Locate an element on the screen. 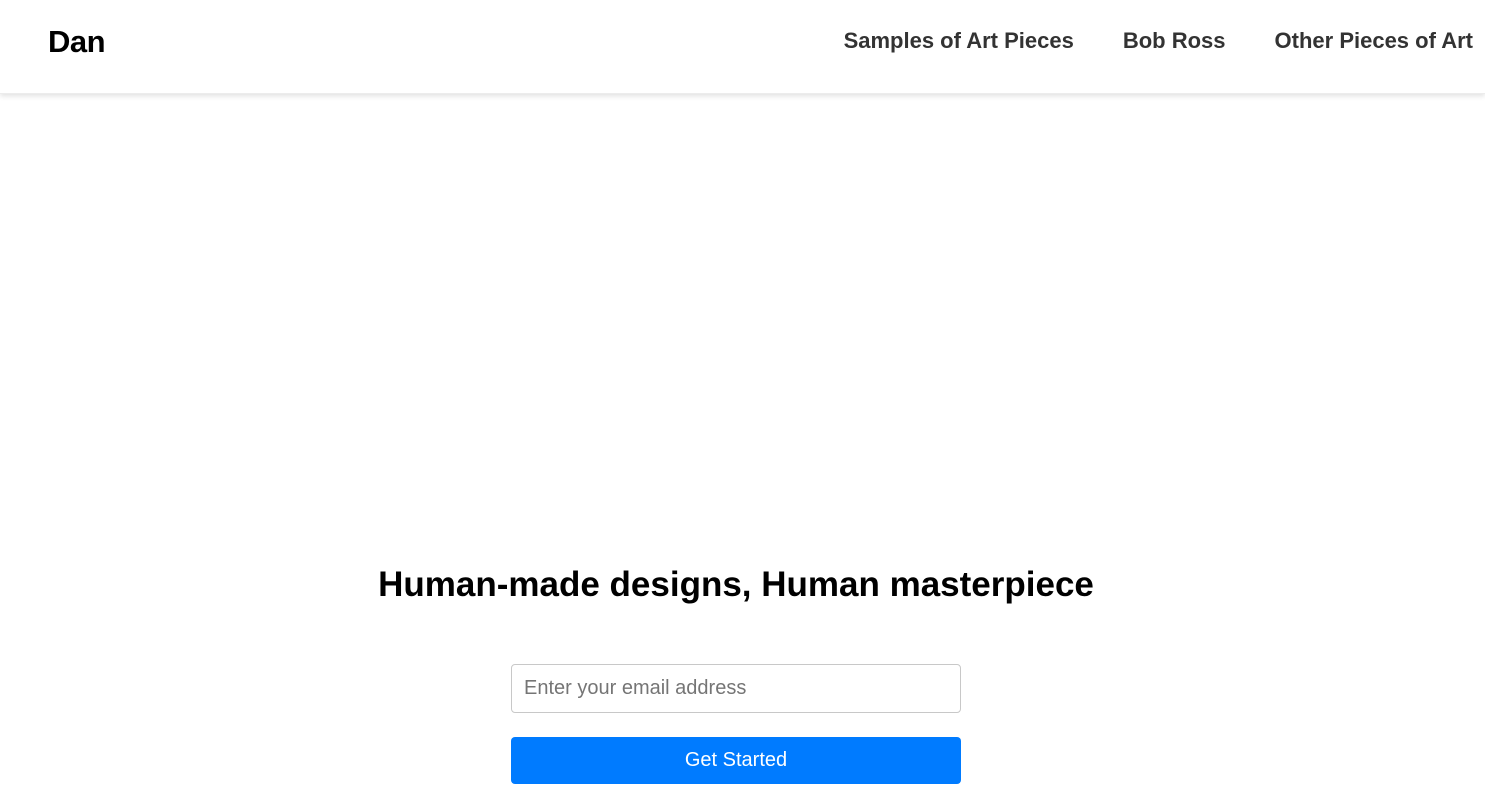  nav-link-samples-of-art-pieces: Samples of Art Pieces is located at coordinates (959, 41).